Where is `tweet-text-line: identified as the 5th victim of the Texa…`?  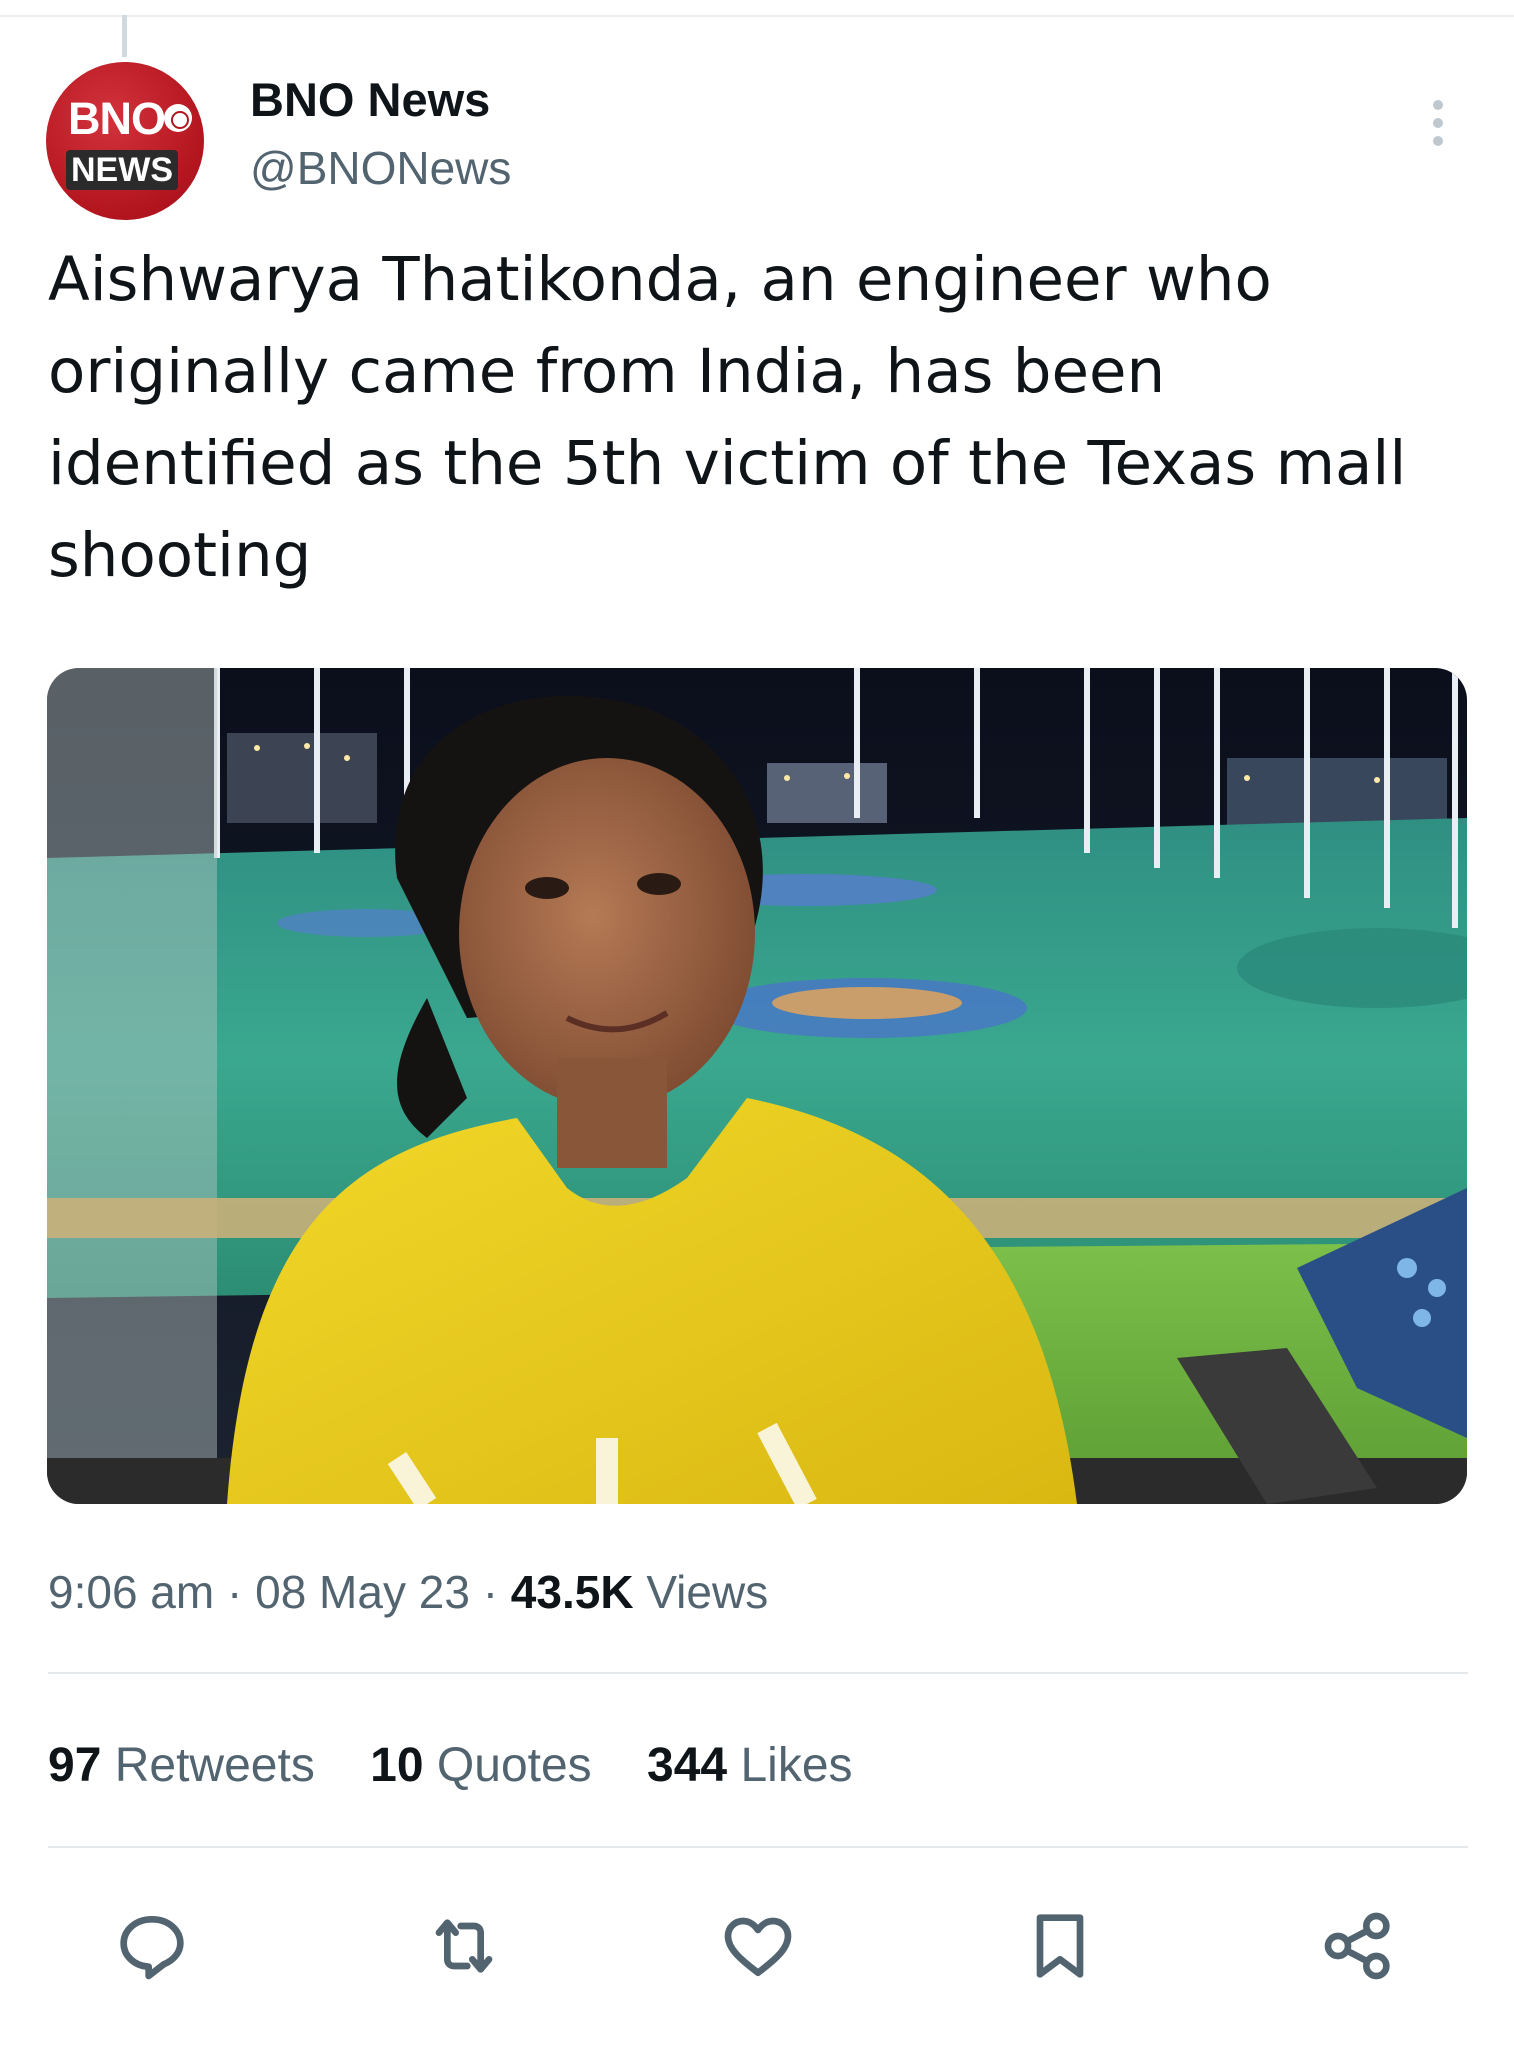
tweet-text-line: identified as the 5th victim of the Texa… is located at coordinates (727, 463).